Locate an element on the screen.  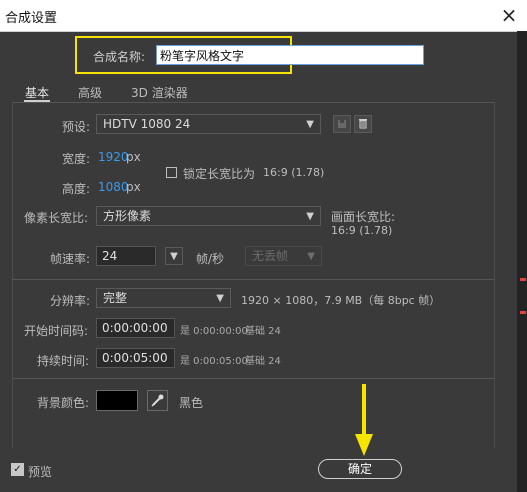
lock-ratio-value: 16:9 (1.78) is located at coordinates (294, 172).